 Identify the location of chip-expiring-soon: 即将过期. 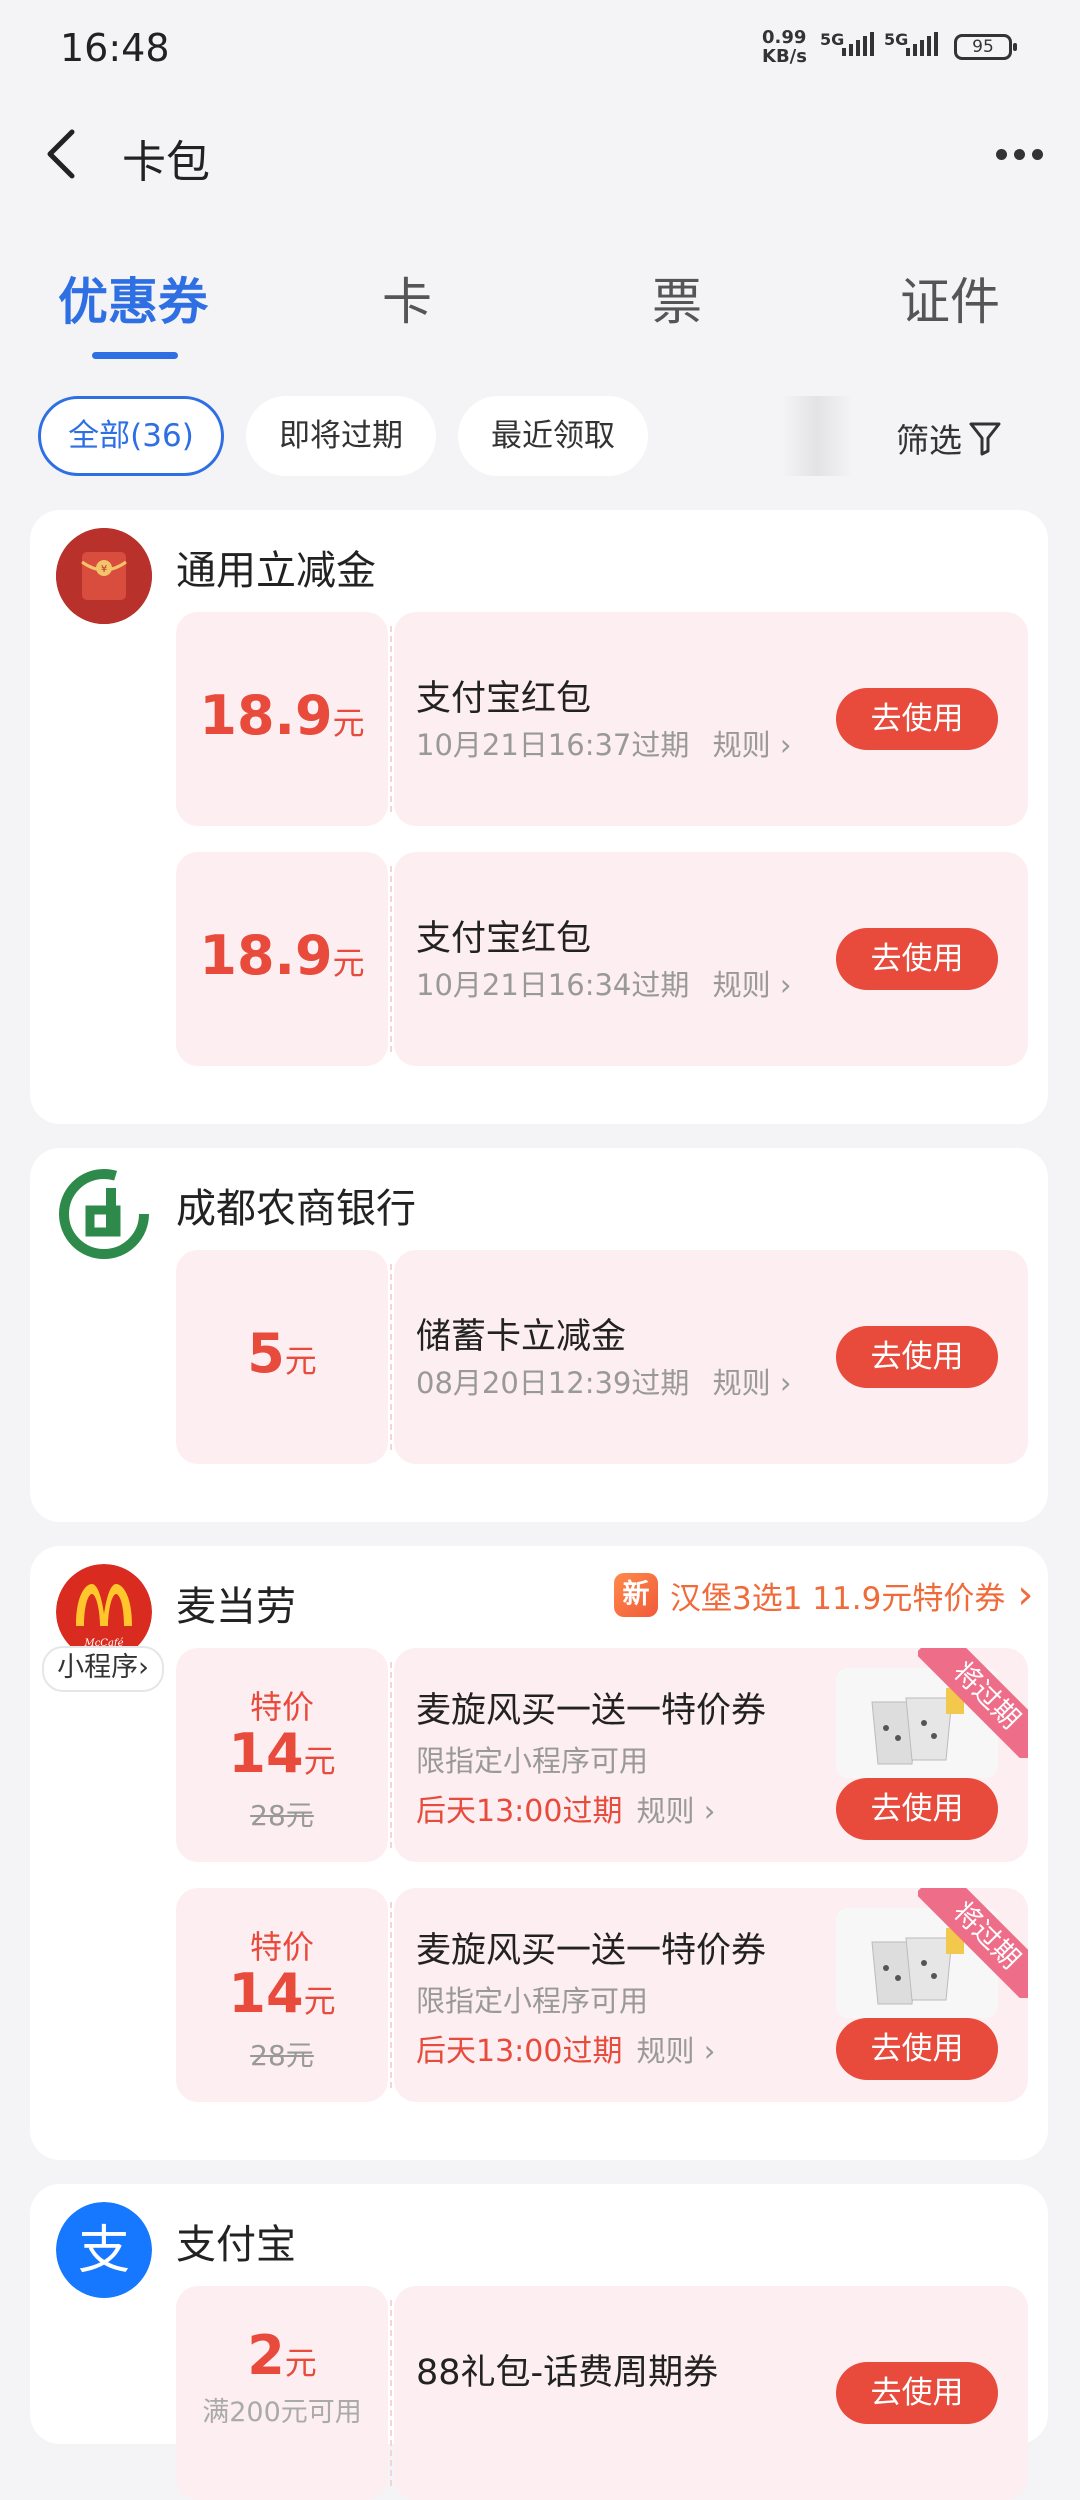
(341, 436).